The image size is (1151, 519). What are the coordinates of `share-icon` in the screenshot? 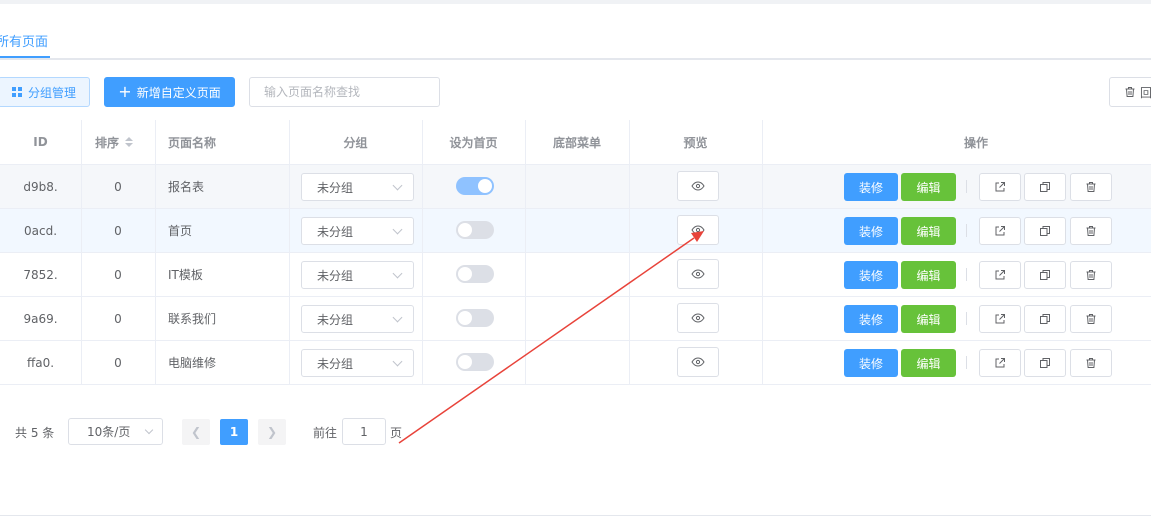 It's located at (1000, 187).